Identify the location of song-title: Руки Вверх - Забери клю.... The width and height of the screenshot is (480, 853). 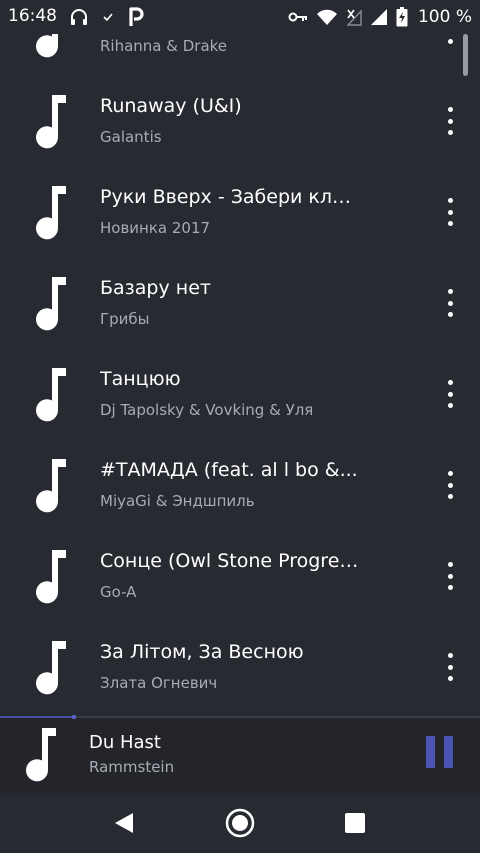
(232, 197).